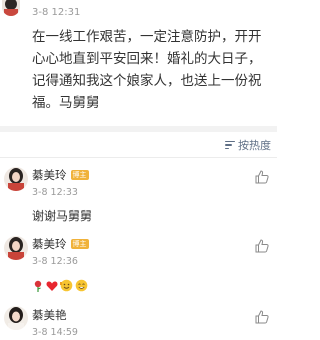 The image size is (320, 340). I want to click on rose-icon, so click(38, 286).